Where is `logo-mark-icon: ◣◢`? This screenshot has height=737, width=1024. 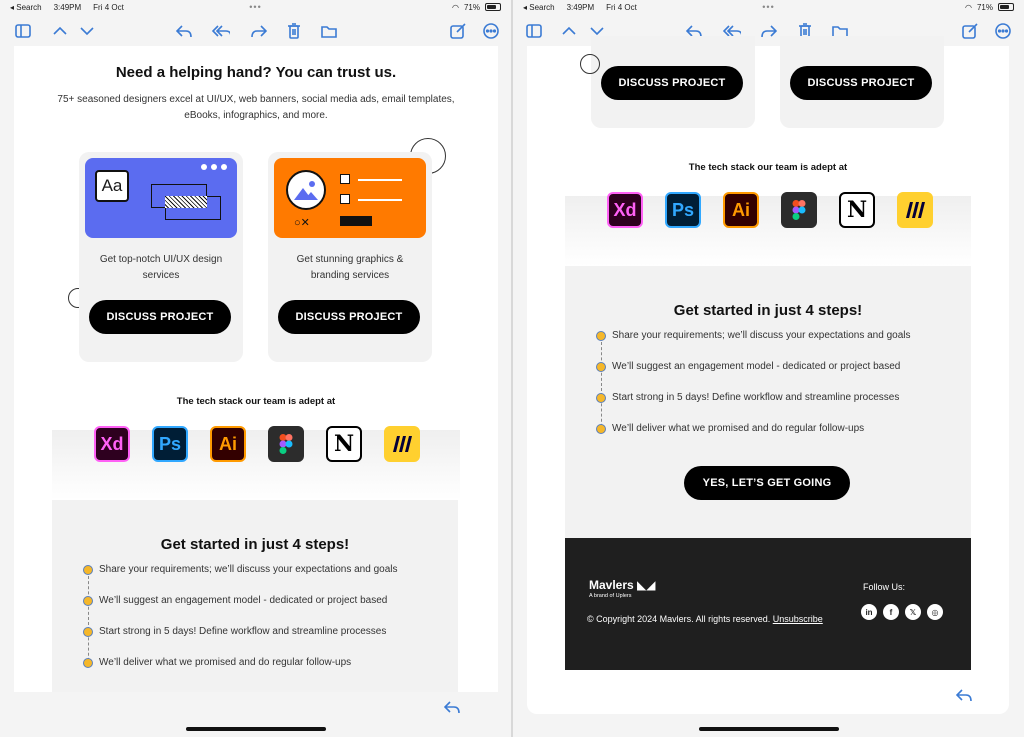 logo-mark-icon: ◣◢ is located at coordinates (644, 585).